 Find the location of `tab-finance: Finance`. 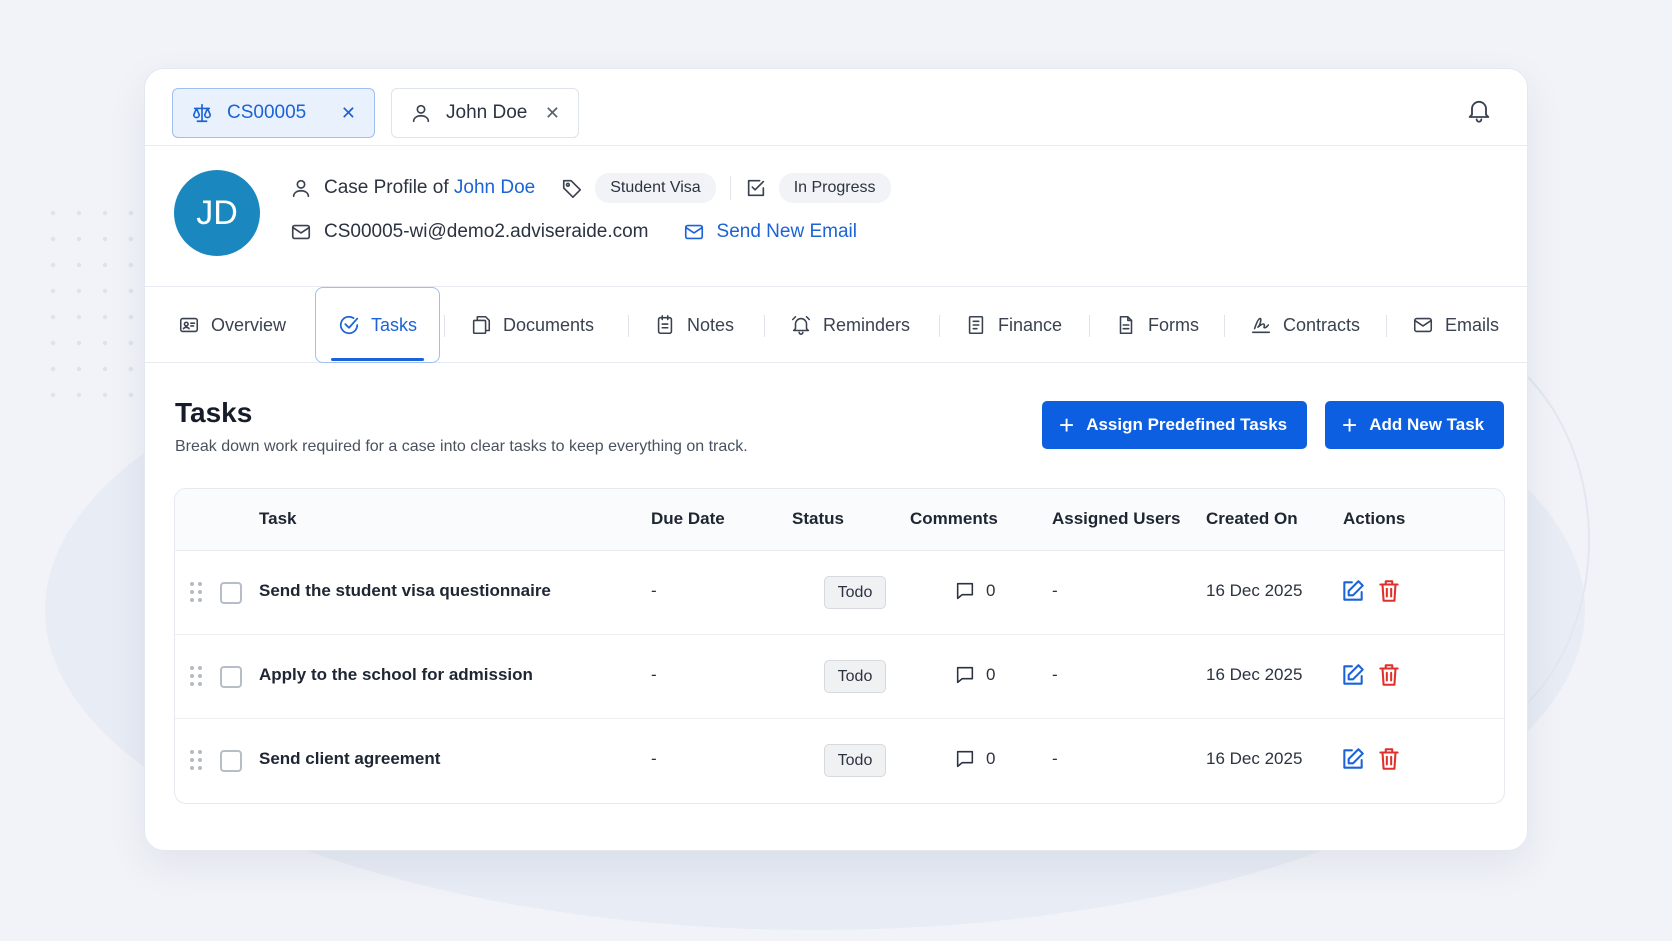

tab-finance: Finance is located at coordinates (1013, 325).